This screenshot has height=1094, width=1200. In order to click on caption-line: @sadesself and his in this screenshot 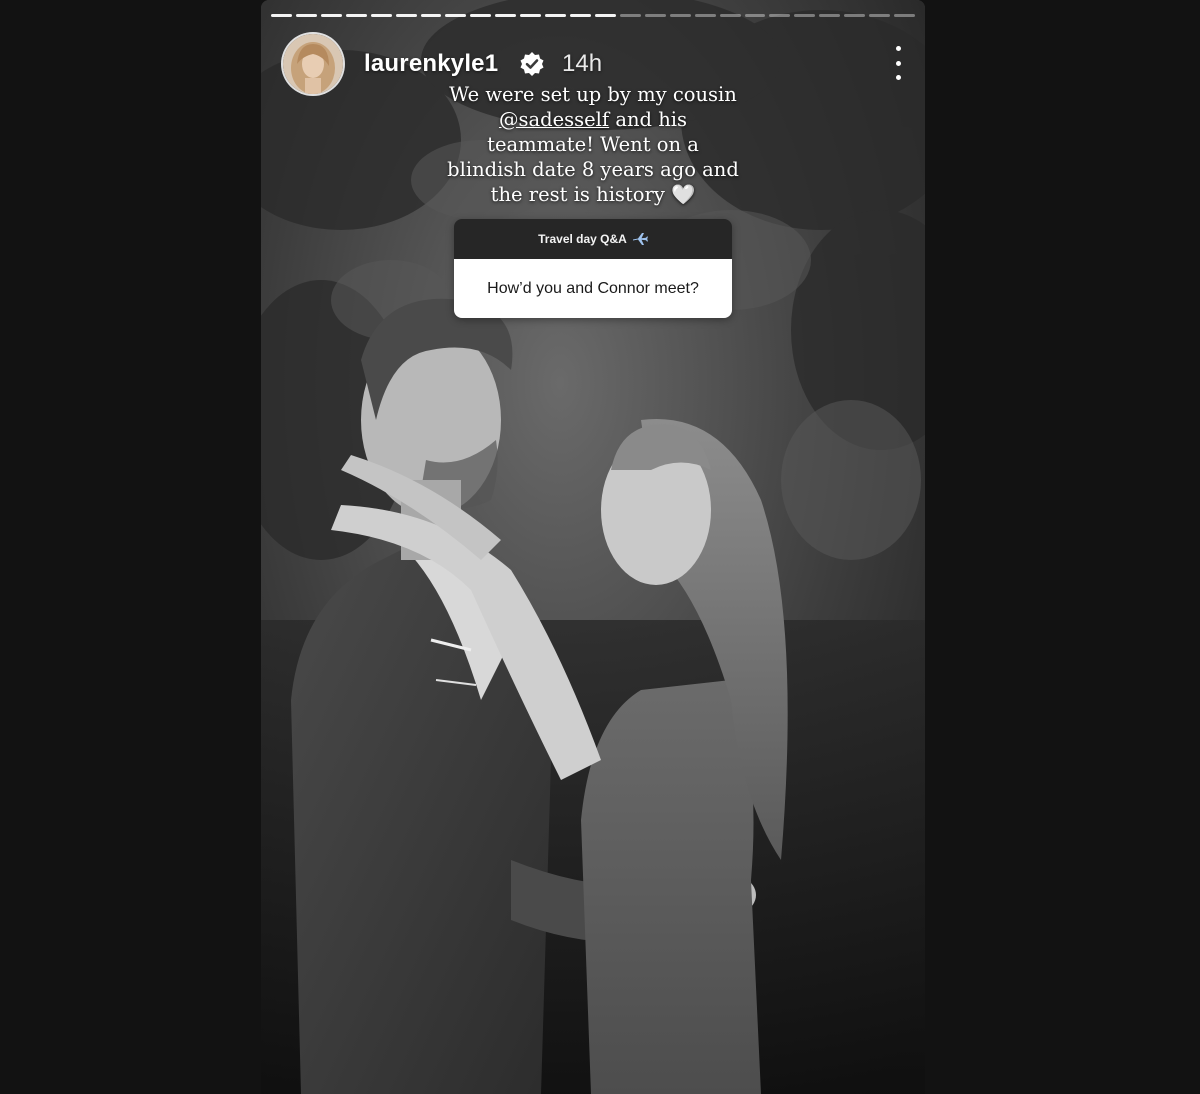, I will do `click(593, 119)`.